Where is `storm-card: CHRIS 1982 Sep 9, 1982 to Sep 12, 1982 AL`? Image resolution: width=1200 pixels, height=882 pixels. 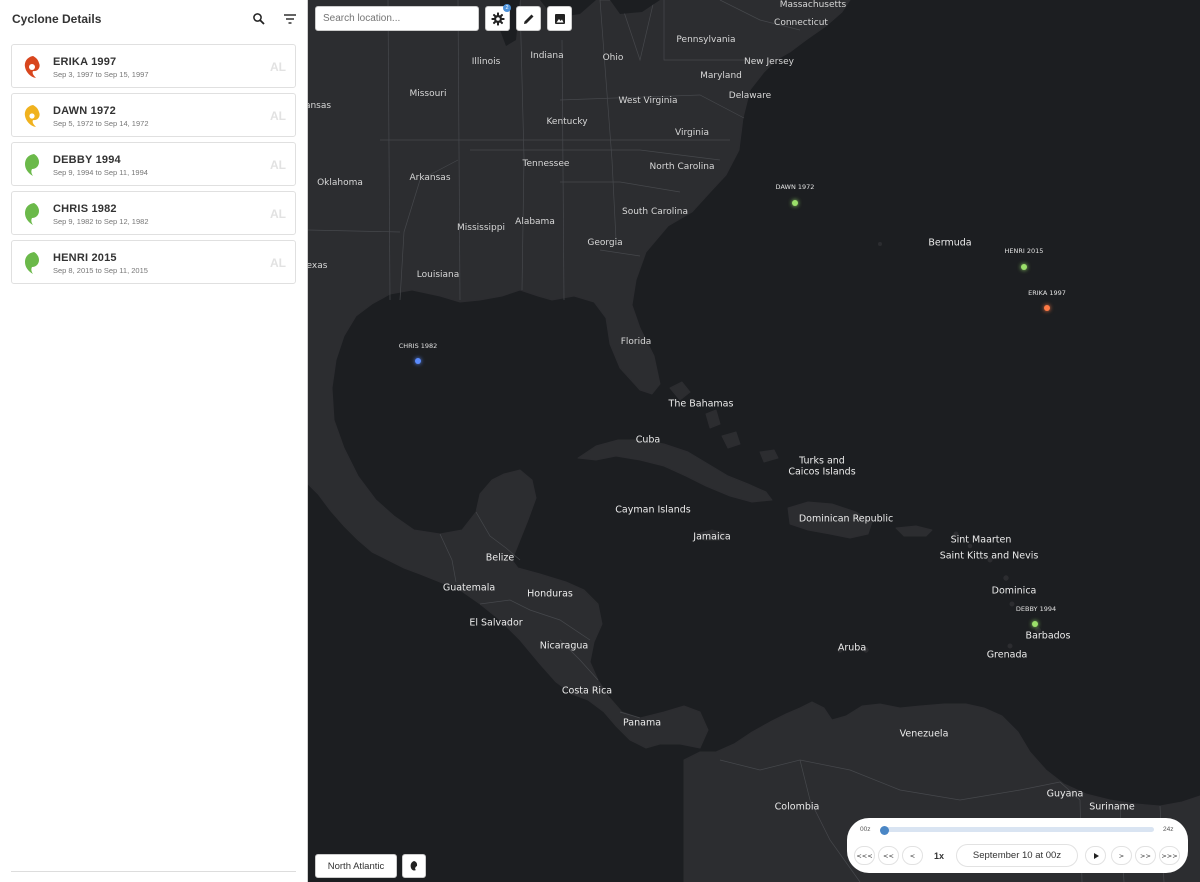 storm-card: CHRIS 1982 Sep 9, 1982 to Sep 12, 1982 AL is located at coordinates (153, 213).